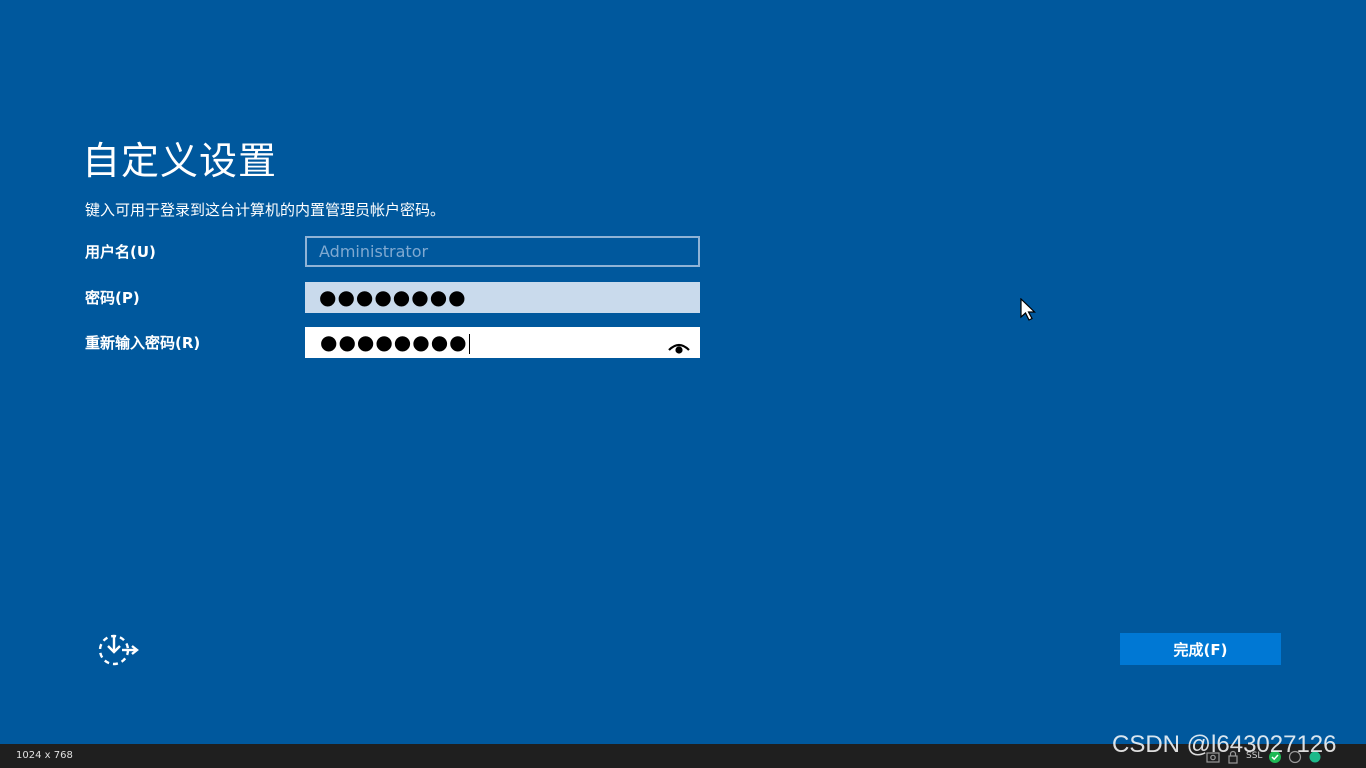 This screenshot has height=768, width=1366. Describe the element at coordinates (112, 298) in the screenshot. I see `password-label: 密码(P)` at that location.